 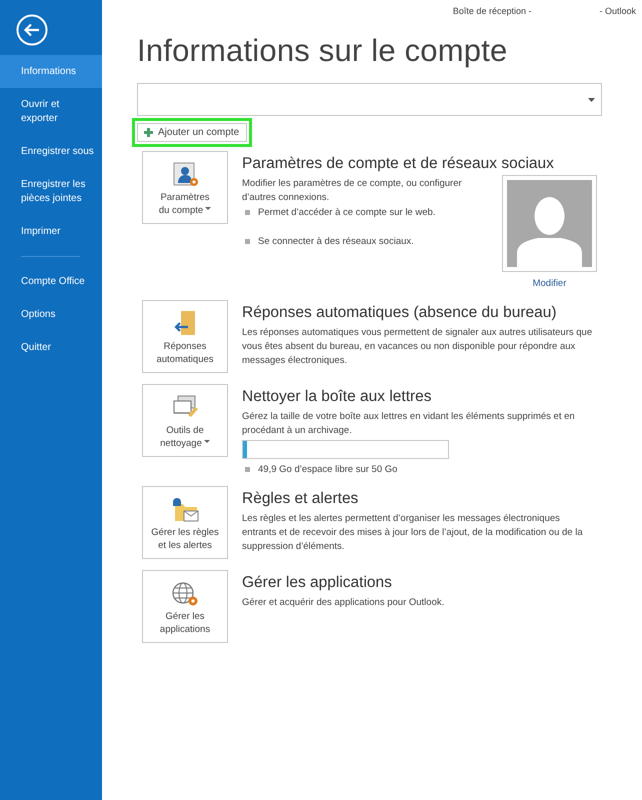 What do you see at coordinates (301, 499) in the screenshot?
I see `section-heading: Règles et alertes` at bounding box center [301, 499].